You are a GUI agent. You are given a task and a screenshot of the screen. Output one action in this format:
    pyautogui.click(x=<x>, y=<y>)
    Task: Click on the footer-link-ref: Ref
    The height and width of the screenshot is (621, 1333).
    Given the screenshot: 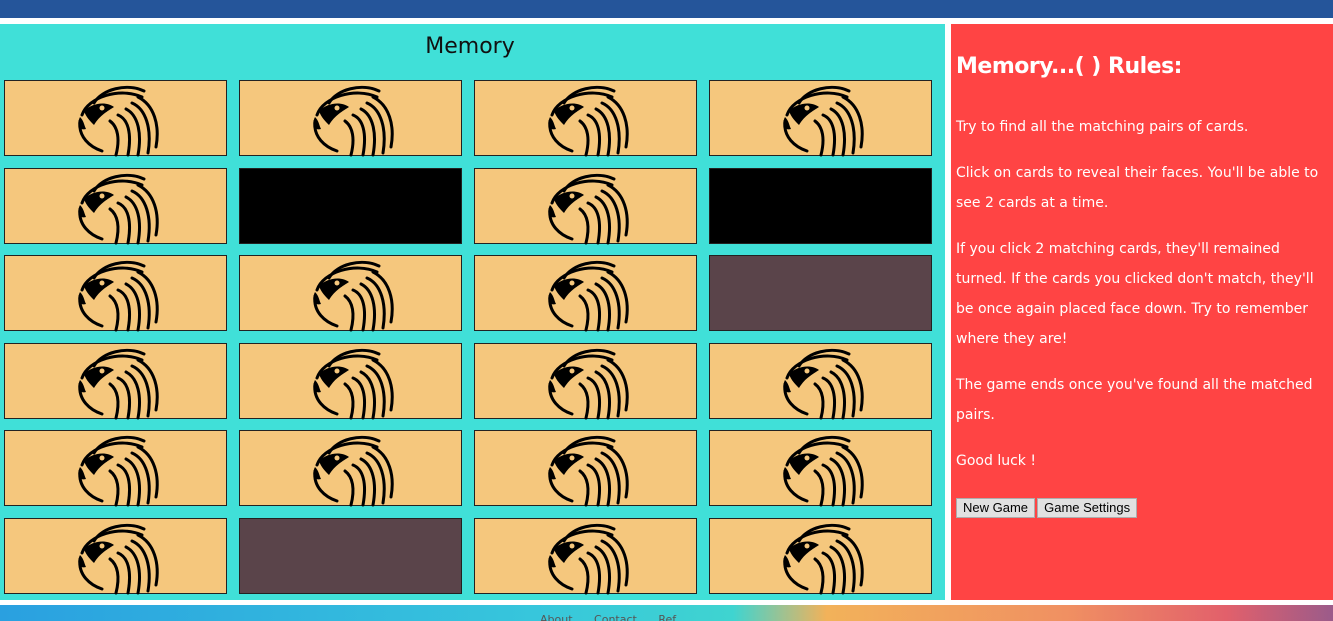 What is the action you would take?
    pyautogui.click(x=667, y=617)
    